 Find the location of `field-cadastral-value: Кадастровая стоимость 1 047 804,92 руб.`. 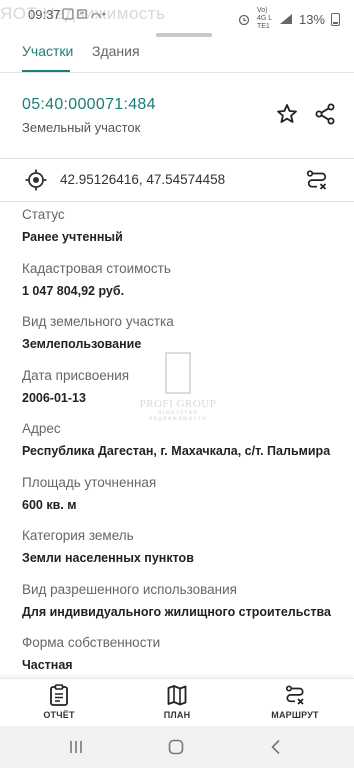

field-cadastral-value: Кадастровая стоимость 1 047 804,92 руб. is located at coordinates (177, 284).